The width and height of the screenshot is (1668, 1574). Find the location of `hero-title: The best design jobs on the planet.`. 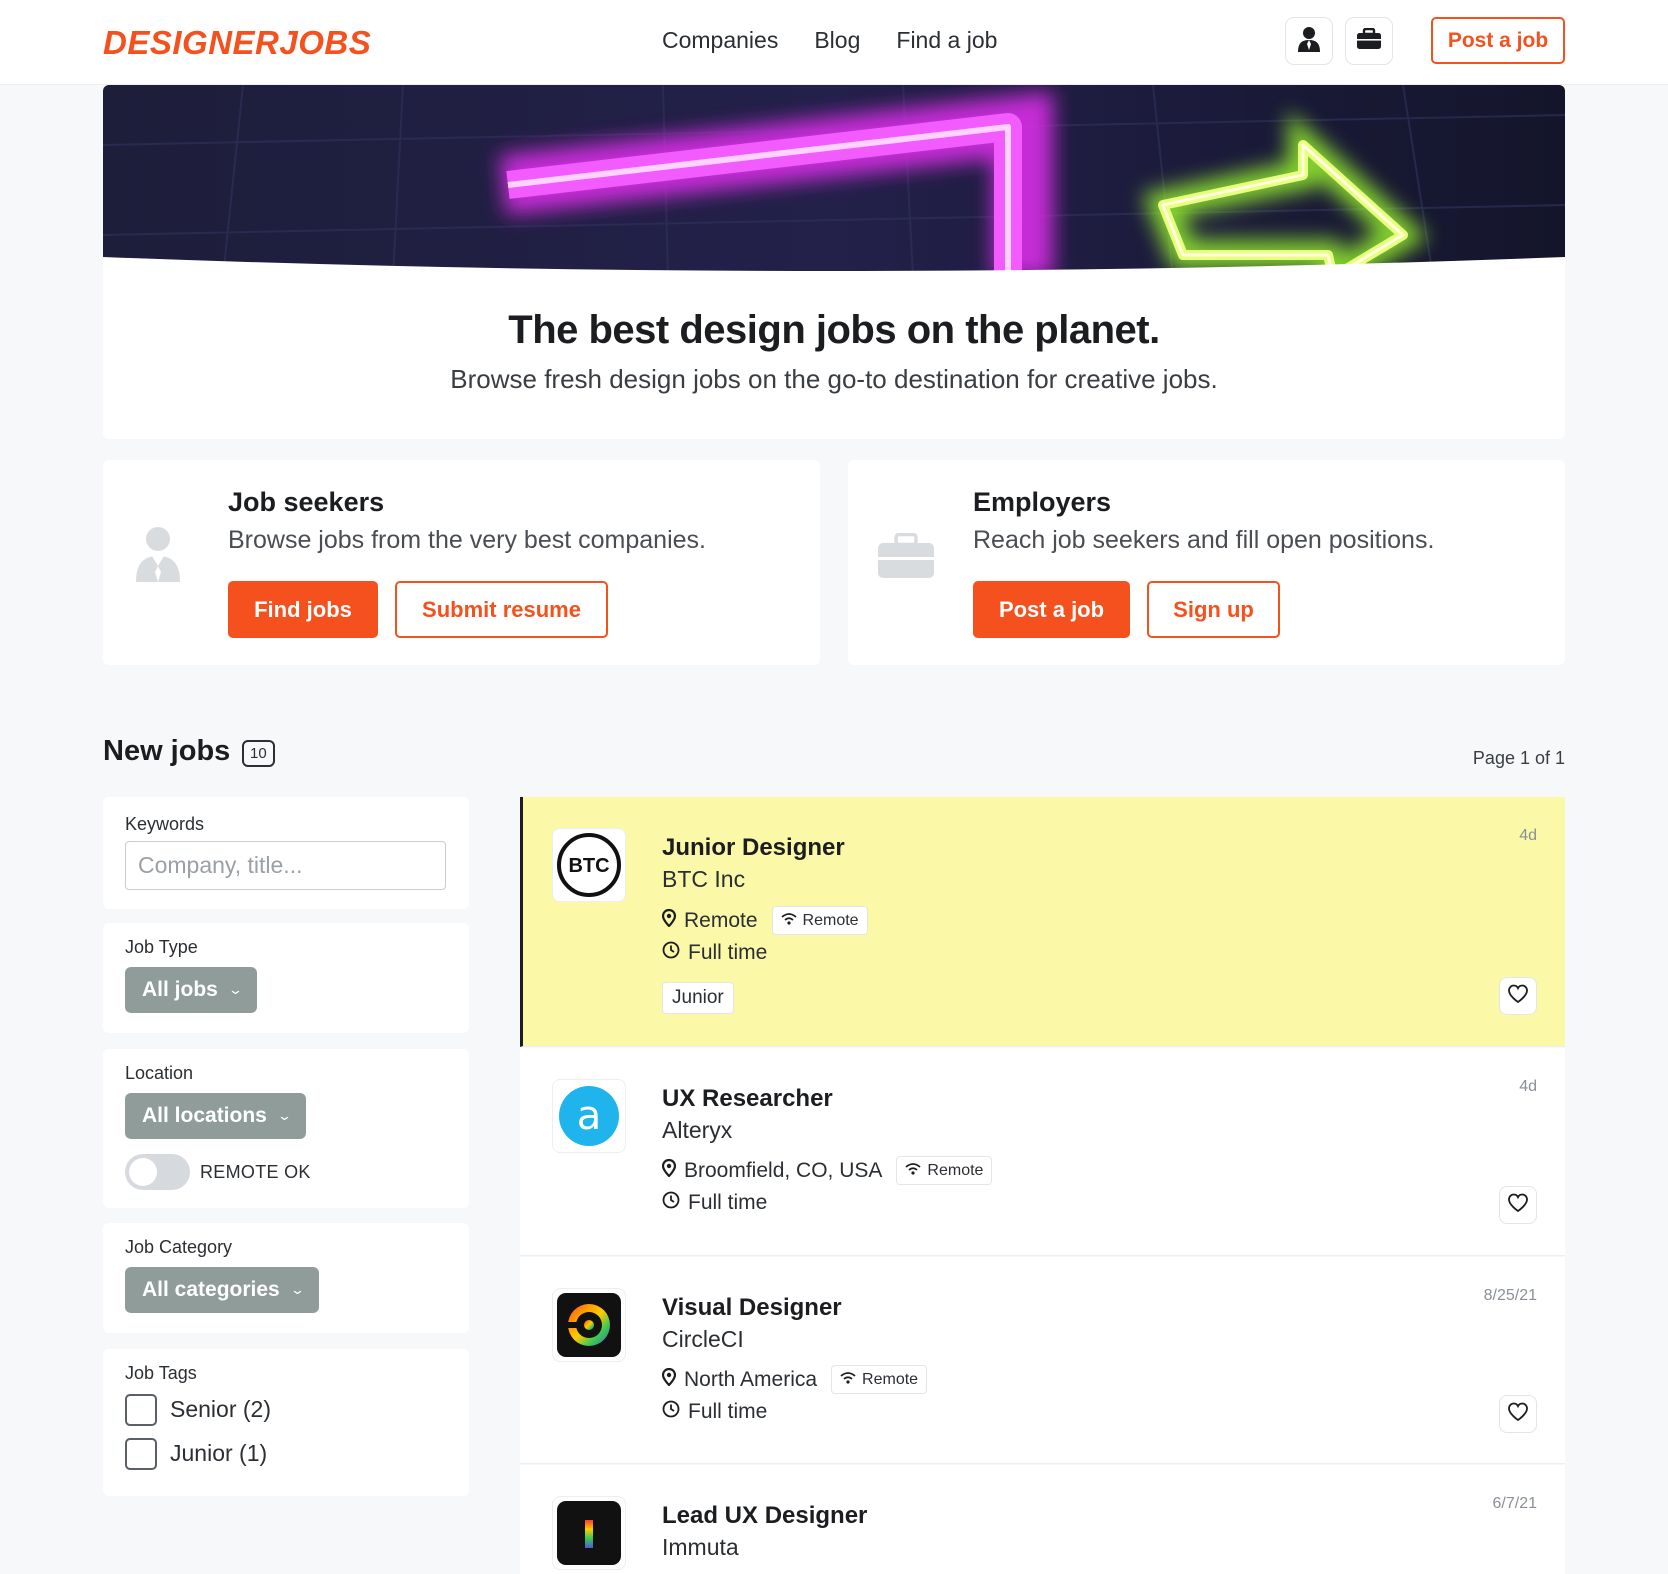

hero-title: The best design jobs on the planet. is located at coordinates (834, 330).